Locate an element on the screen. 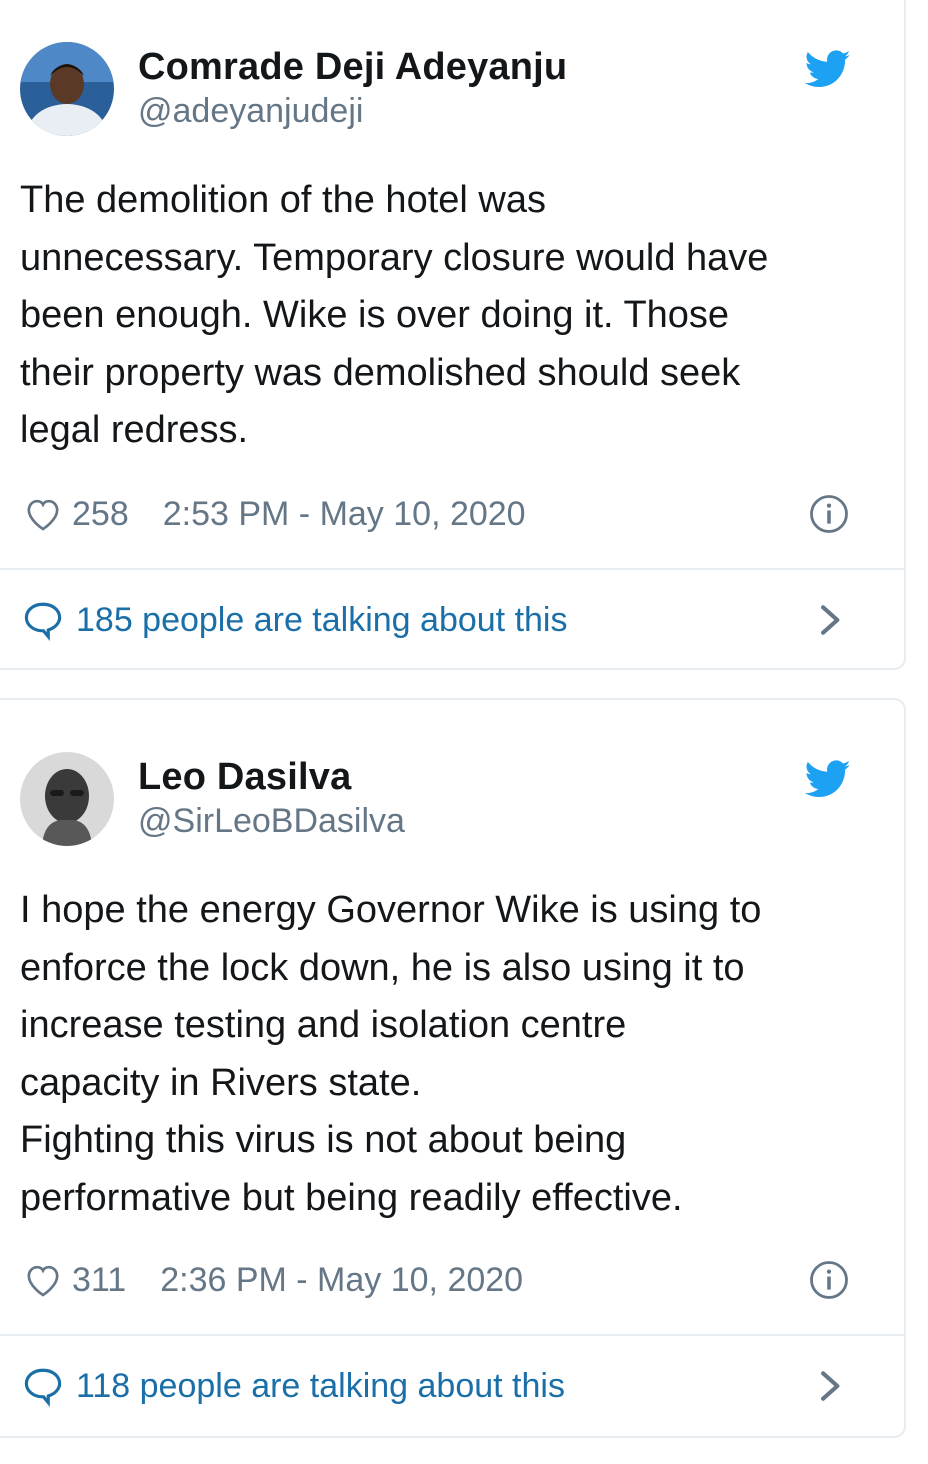 The height and width of the screenshot is (1464, 928). tweet-meta: 311 2:36 PM - May 10, 2020 is located at coordinates (452, 1280).